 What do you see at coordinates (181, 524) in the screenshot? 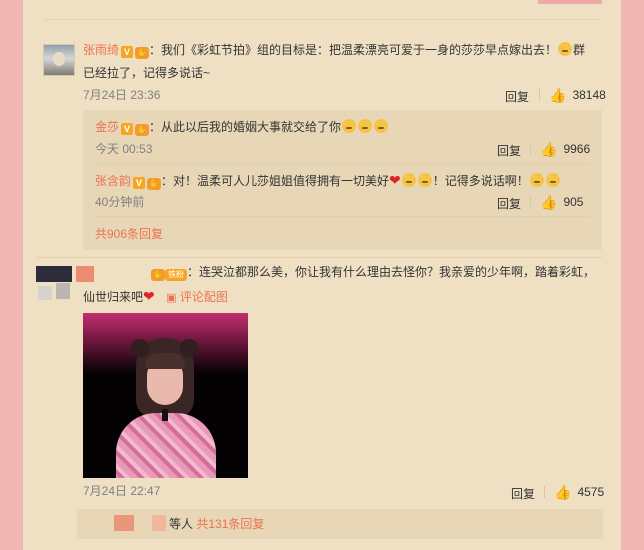
I see `reply-summary-suffix: 等人` at bounding box center [181, 524].